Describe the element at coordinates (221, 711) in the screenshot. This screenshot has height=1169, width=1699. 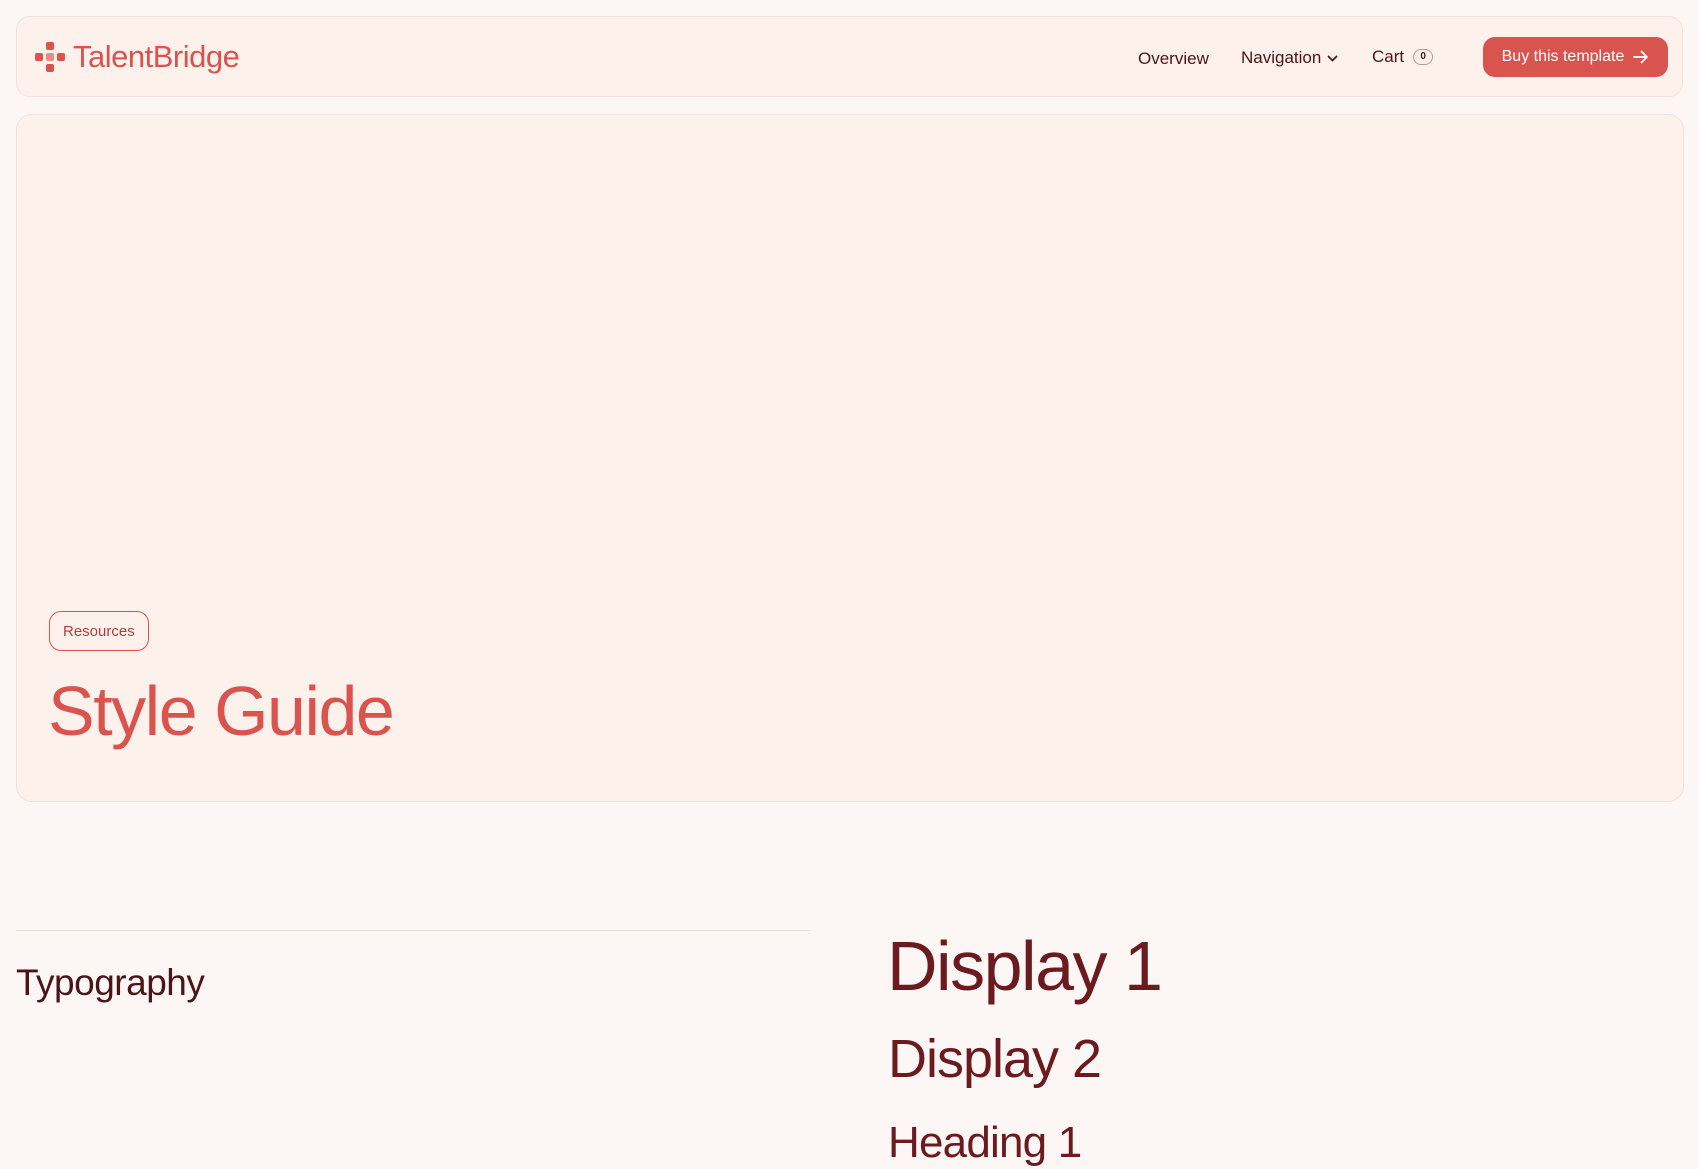
I see `page-title: Style Guide` at that location.